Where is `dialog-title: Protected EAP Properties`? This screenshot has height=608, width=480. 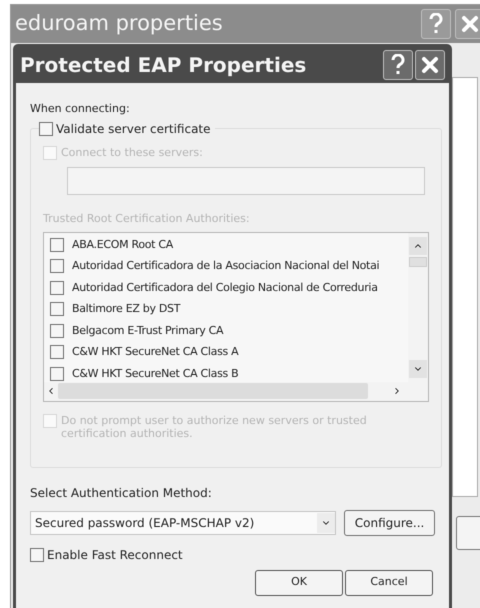
dialog-title: Protected EAP Properties is located at coordinates (164, 65).